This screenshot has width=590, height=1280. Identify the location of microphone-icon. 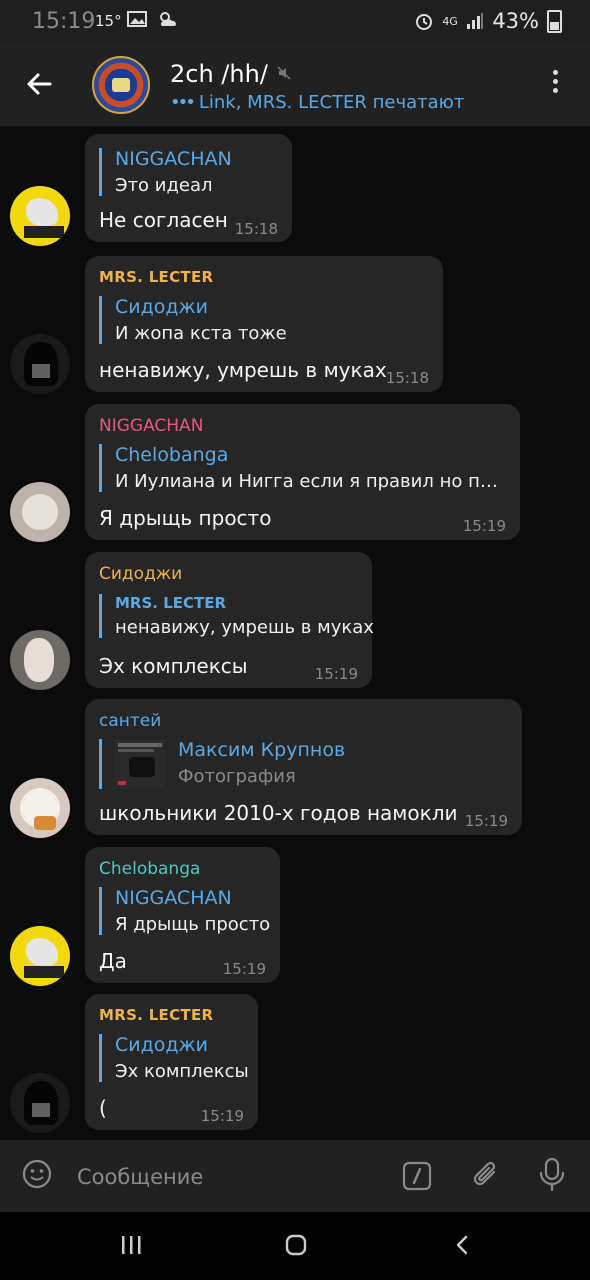
(552, 1175).